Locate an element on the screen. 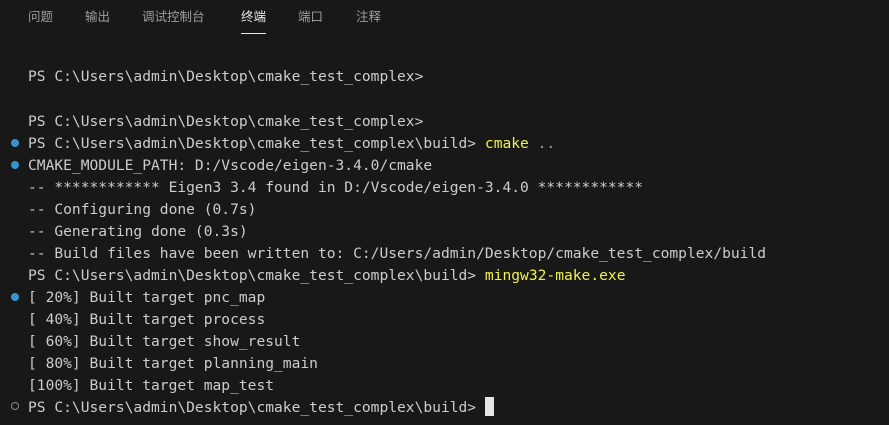 This screenshot has height=425, width=889. terminal-line-output: [ 80%] Built target planning_main is located at coordinates (173, 363).